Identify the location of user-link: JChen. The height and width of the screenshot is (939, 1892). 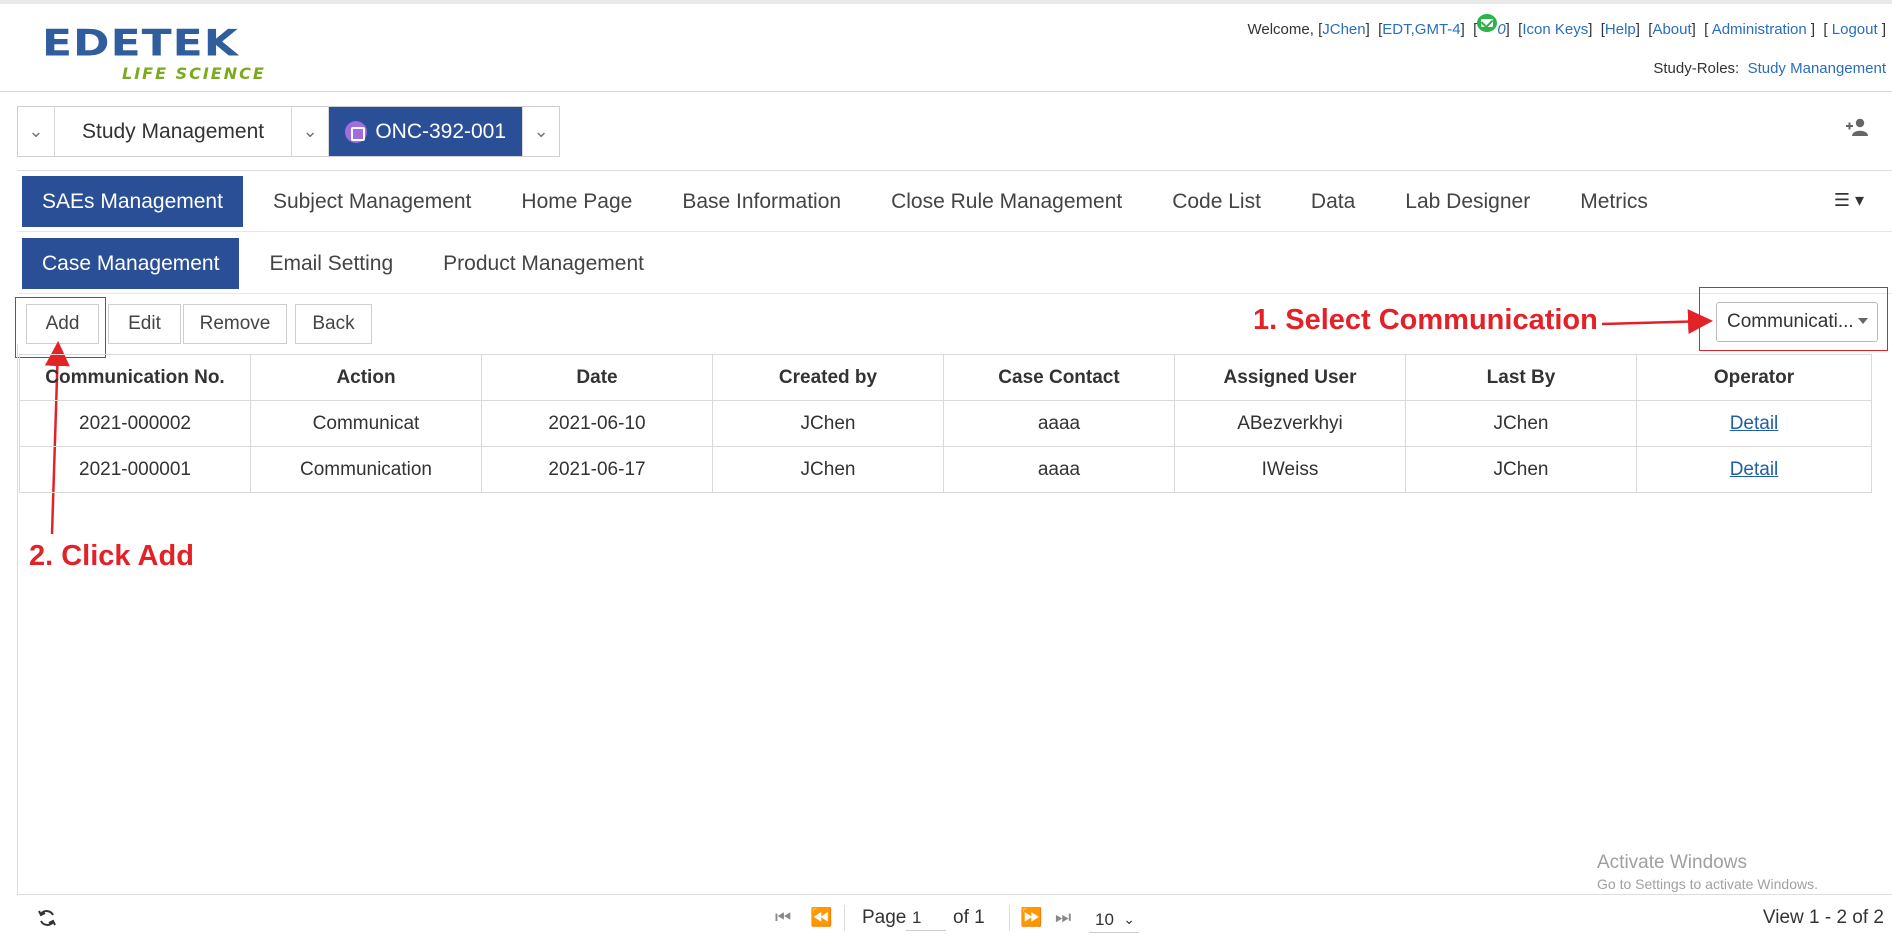
(1343, 29).